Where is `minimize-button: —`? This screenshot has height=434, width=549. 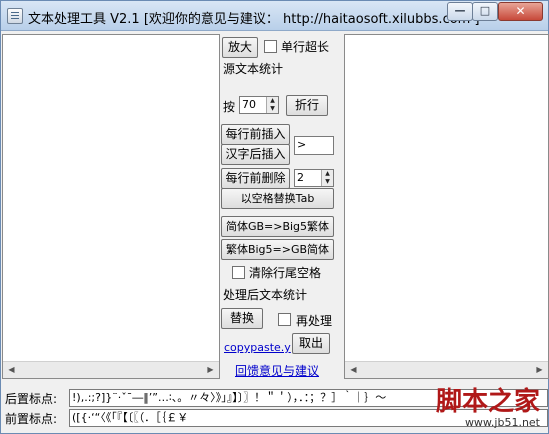
minimize-button: — is located at coordinates (460, 11).